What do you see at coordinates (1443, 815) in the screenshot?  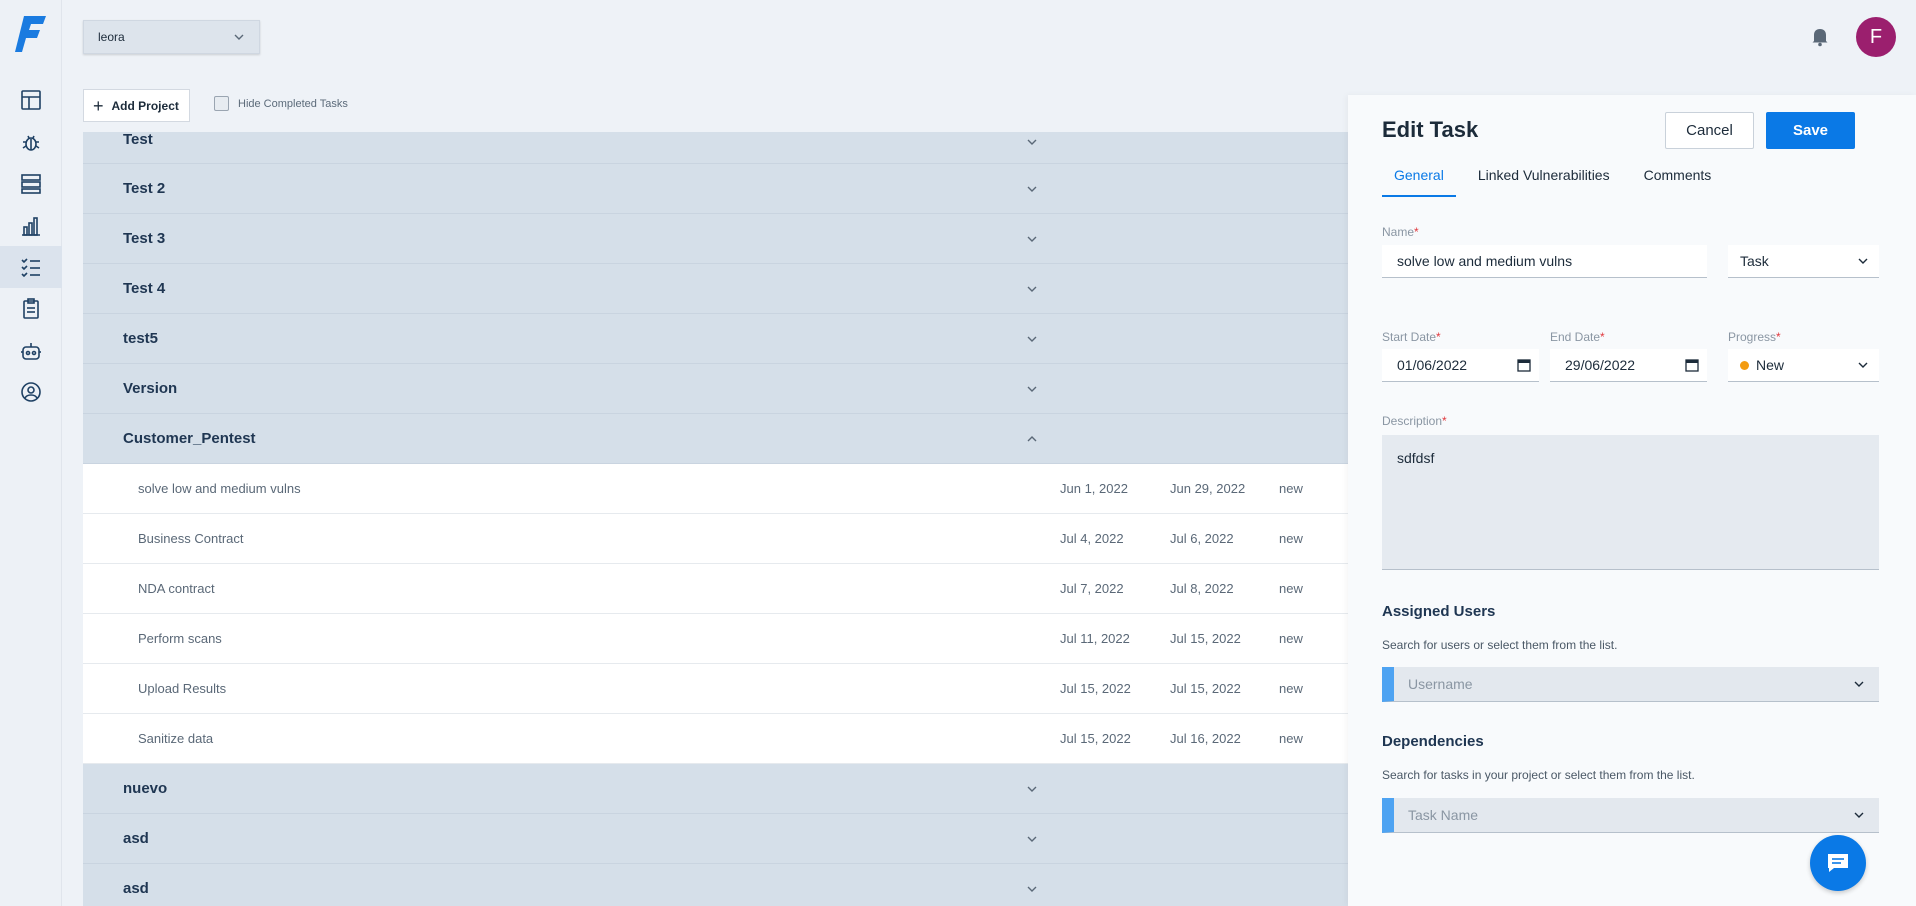 I see `task-name-placeholder: Task Name` at bounding box center [1443, 815].